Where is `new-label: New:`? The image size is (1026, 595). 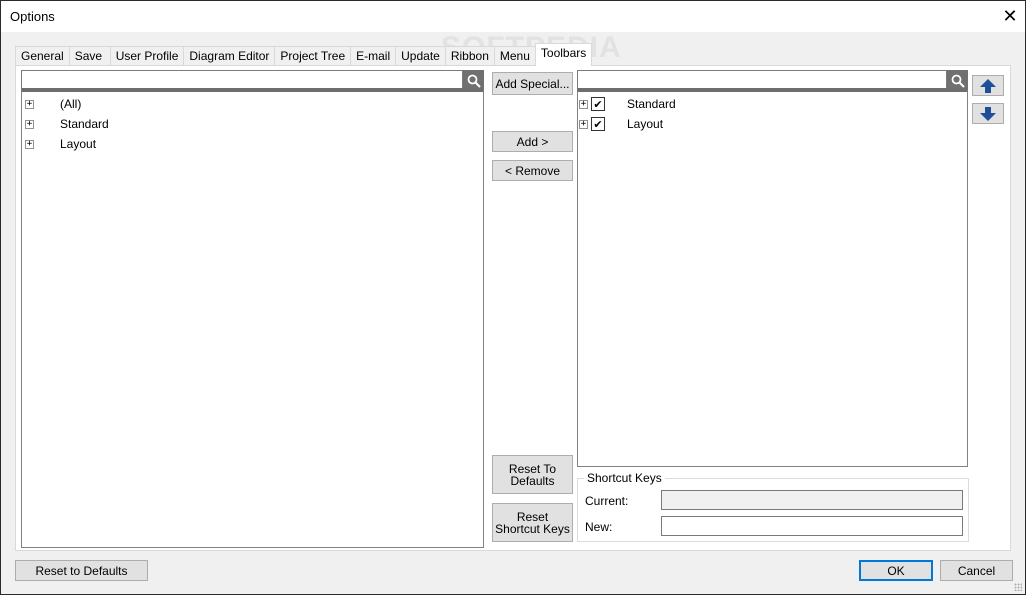
new-label: New: is located at coordinates (599, 527).